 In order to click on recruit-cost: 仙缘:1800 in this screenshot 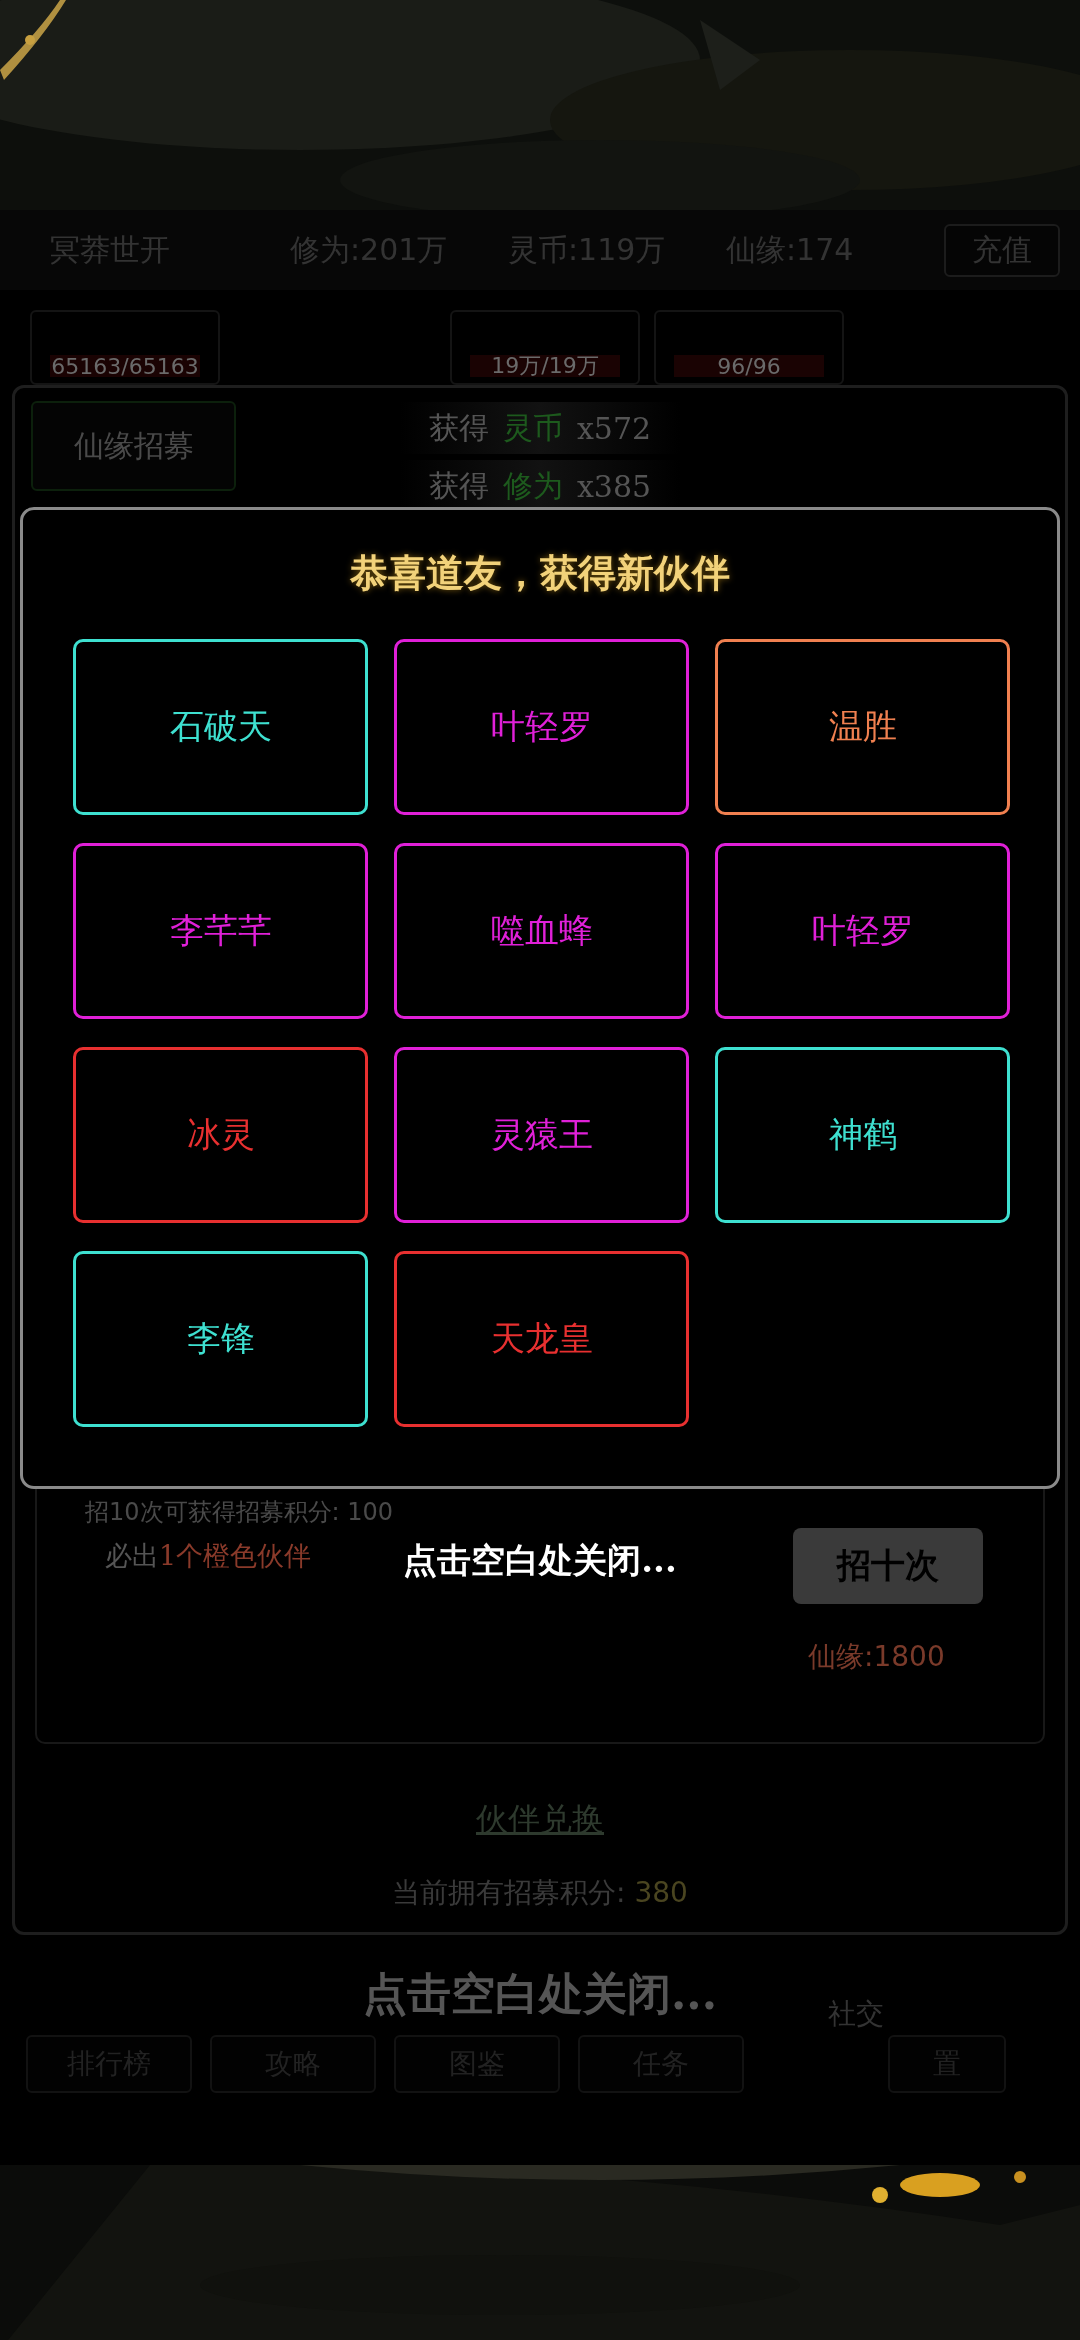, I will do `click(876, 1657)`.